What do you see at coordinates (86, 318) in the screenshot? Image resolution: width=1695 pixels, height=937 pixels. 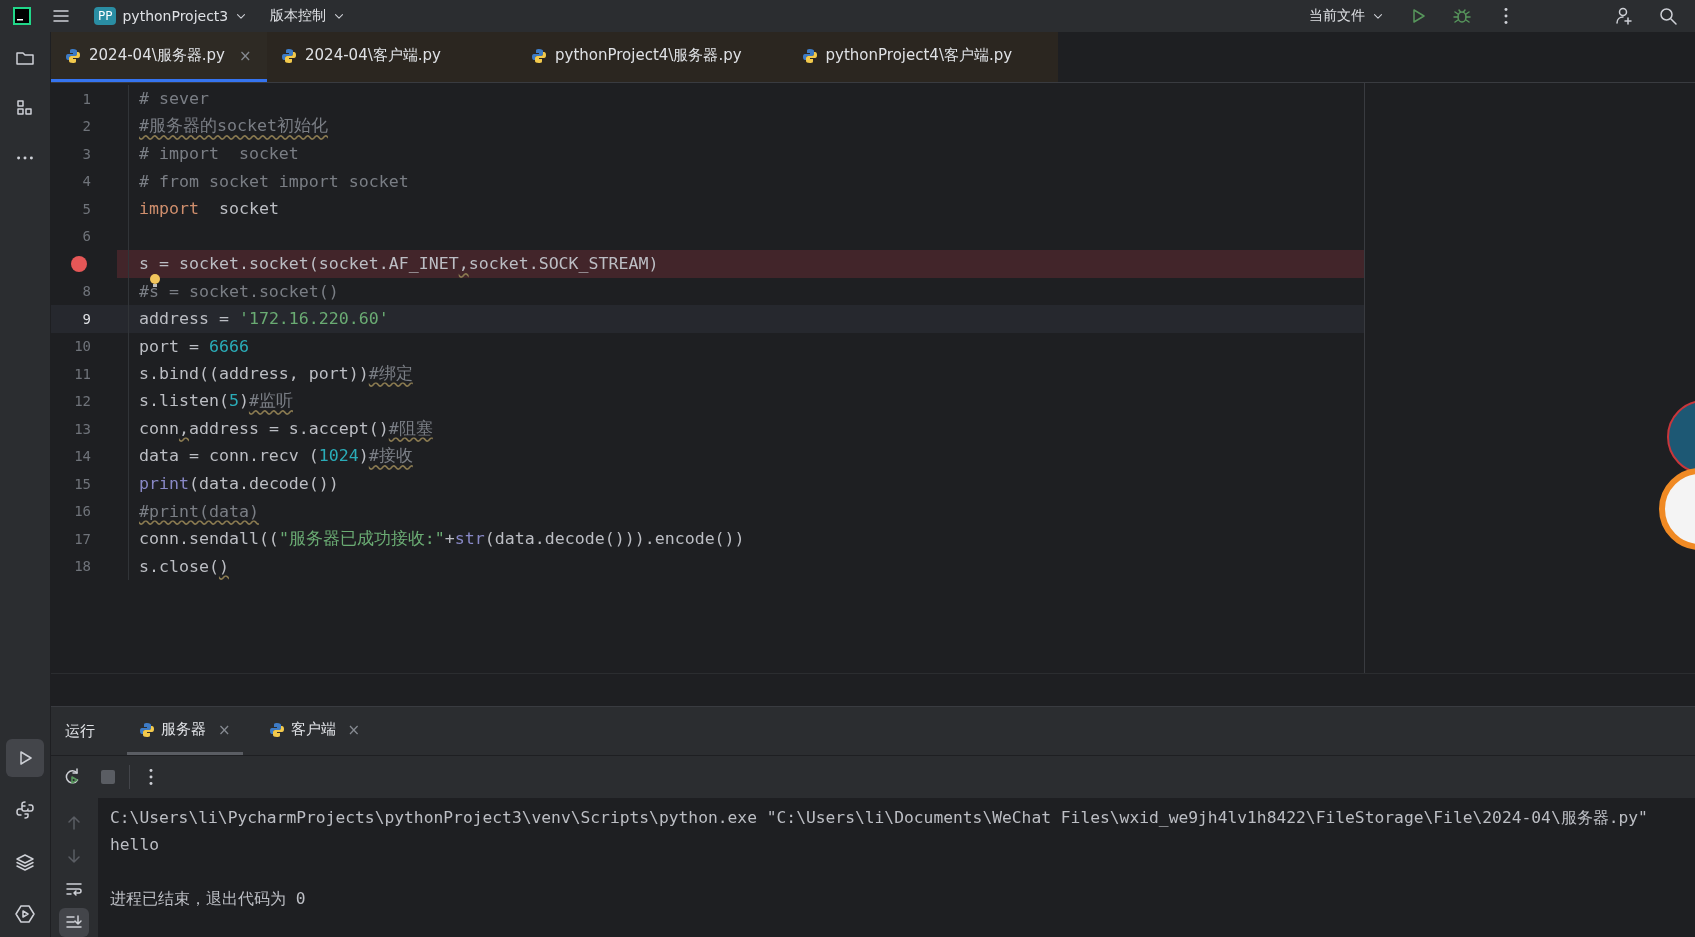 I see `line-number: 9` at bounding box center [86, 318].